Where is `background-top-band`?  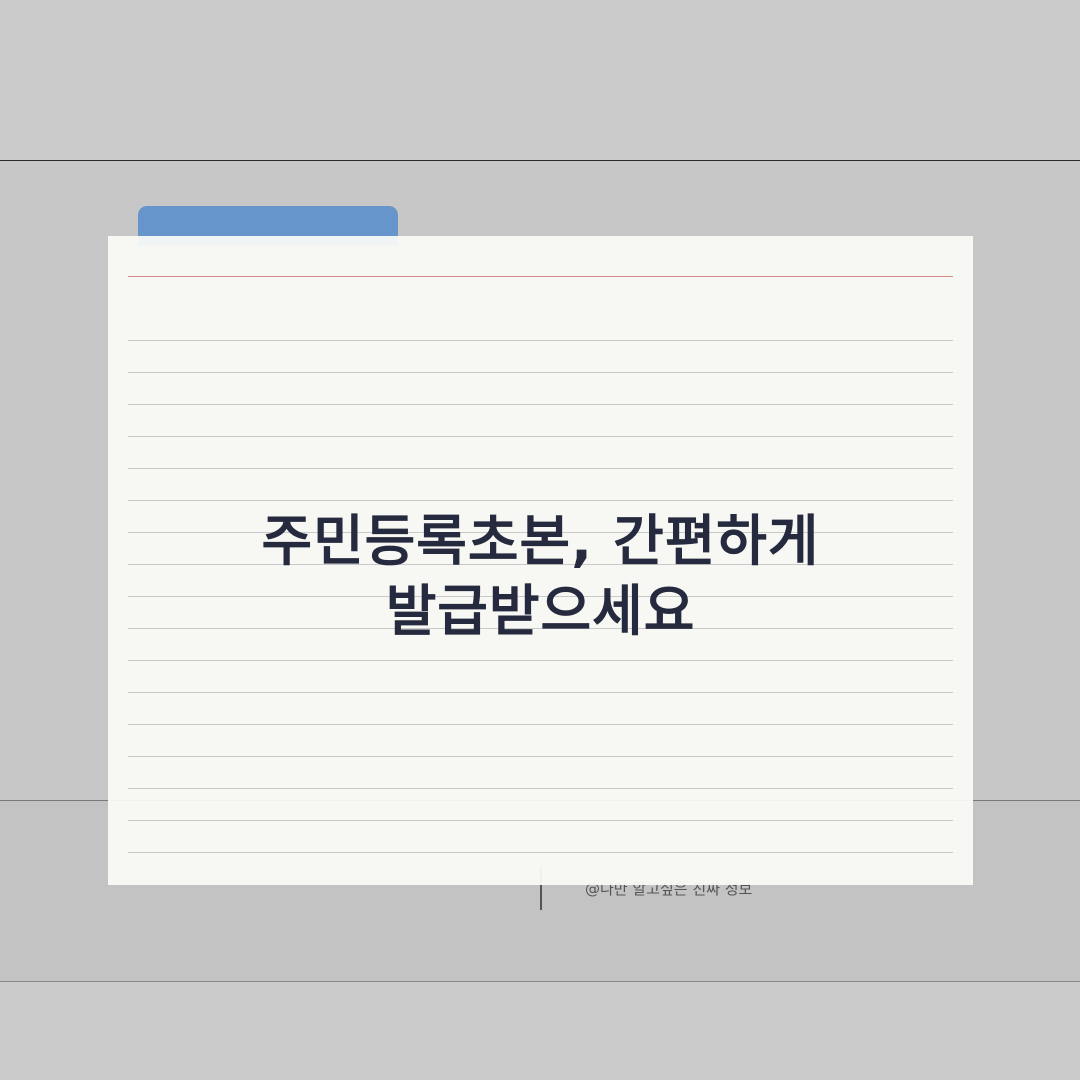
background-top-band is located at coordinates (540, 80).